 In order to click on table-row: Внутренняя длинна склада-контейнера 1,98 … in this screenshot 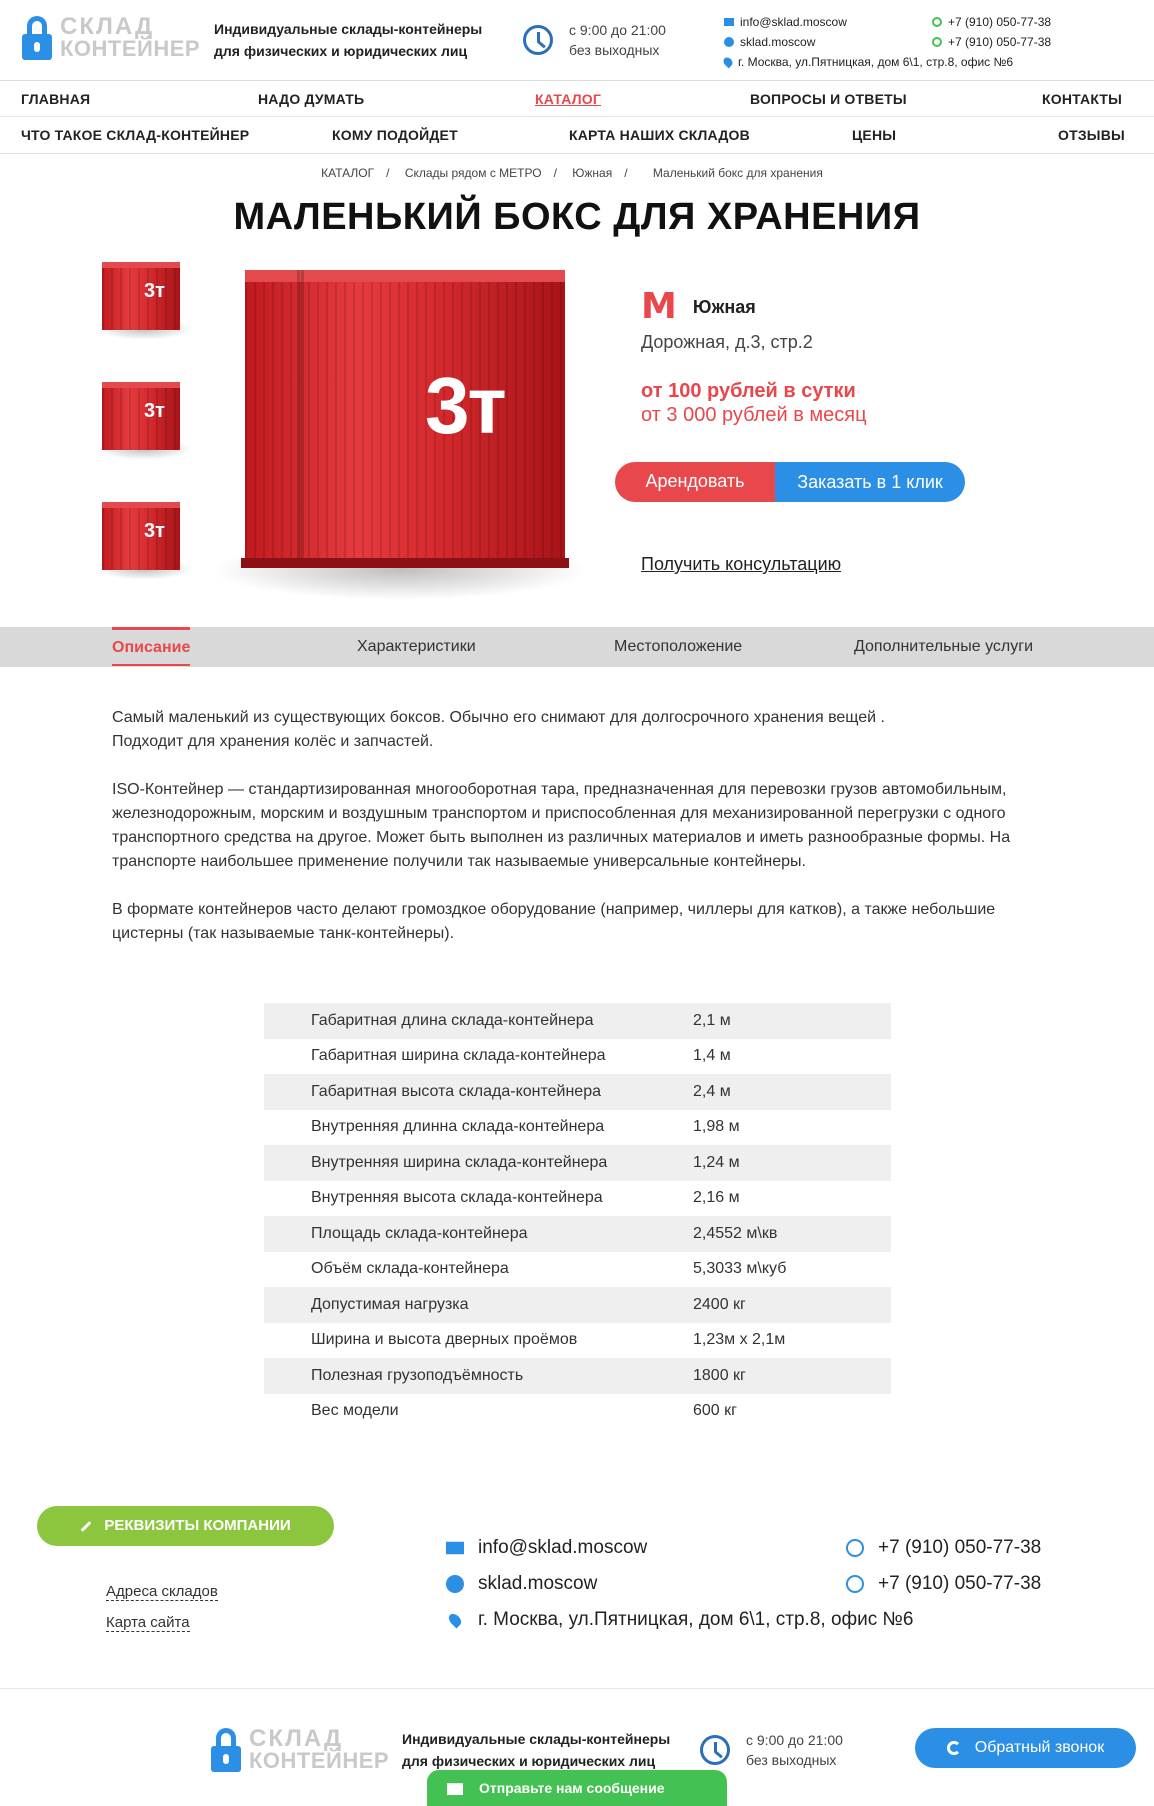, I will do `click(525, 1127)`.